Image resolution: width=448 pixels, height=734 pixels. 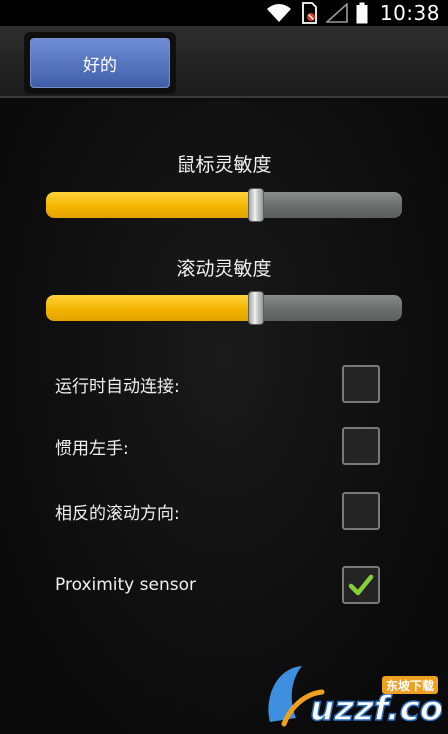 I want to click on option-auto-connect: 运行时自动连接:, so click(x=224, y=384).